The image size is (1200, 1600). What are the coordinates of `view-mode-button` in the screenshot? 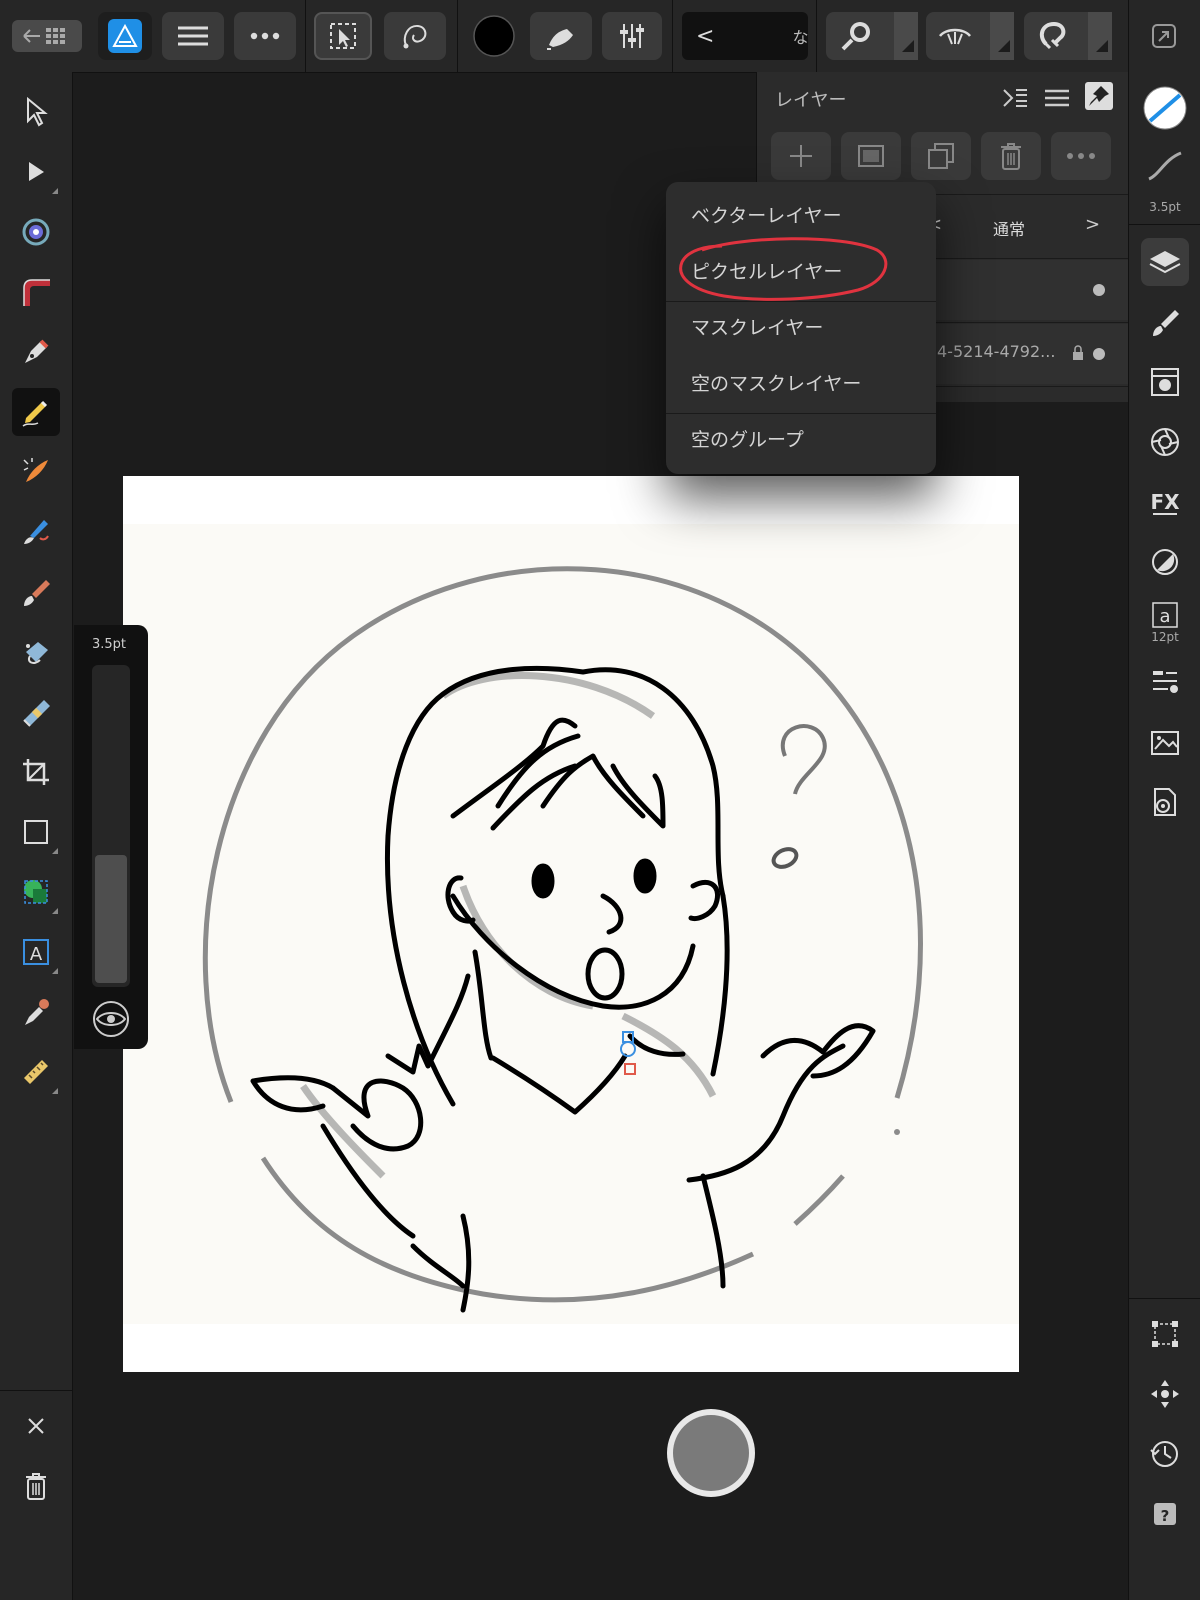 It's located at (970, 36).